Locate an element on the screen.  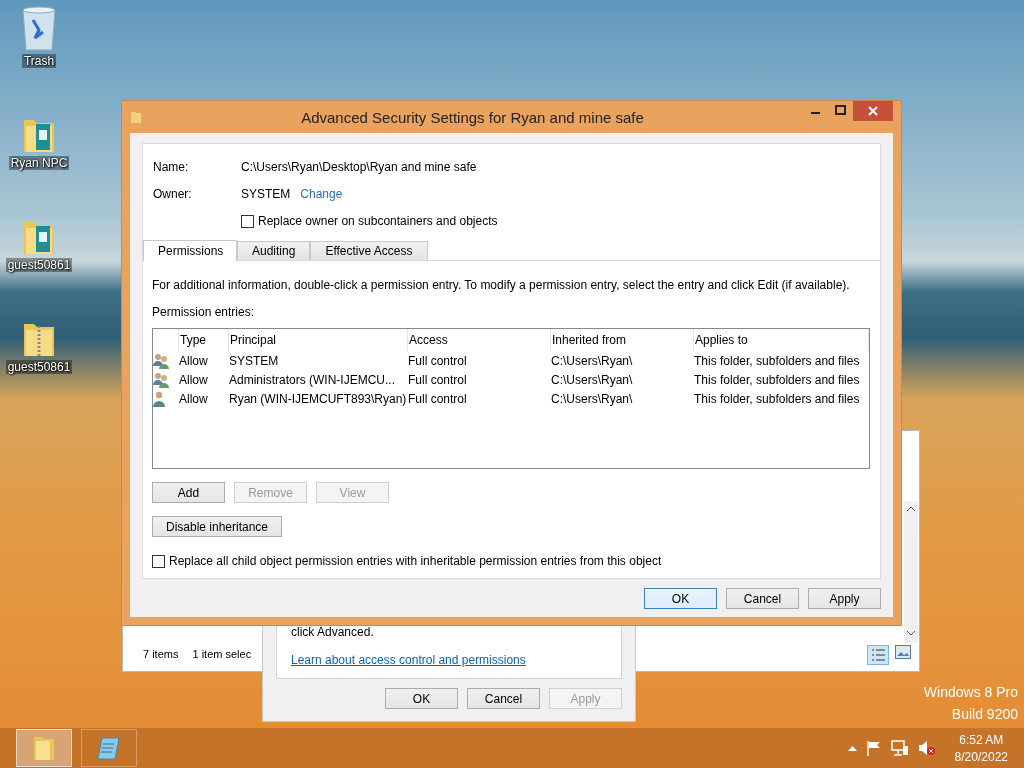
button: Disable inheritance is located at coordinates (217, 526).